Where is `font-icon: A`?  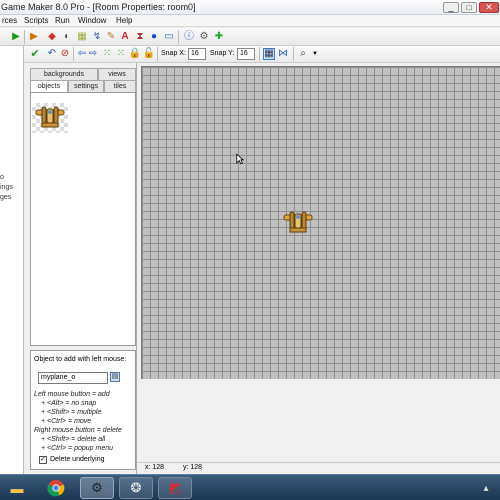 font-icon: A is located at coordinates (125, 37).